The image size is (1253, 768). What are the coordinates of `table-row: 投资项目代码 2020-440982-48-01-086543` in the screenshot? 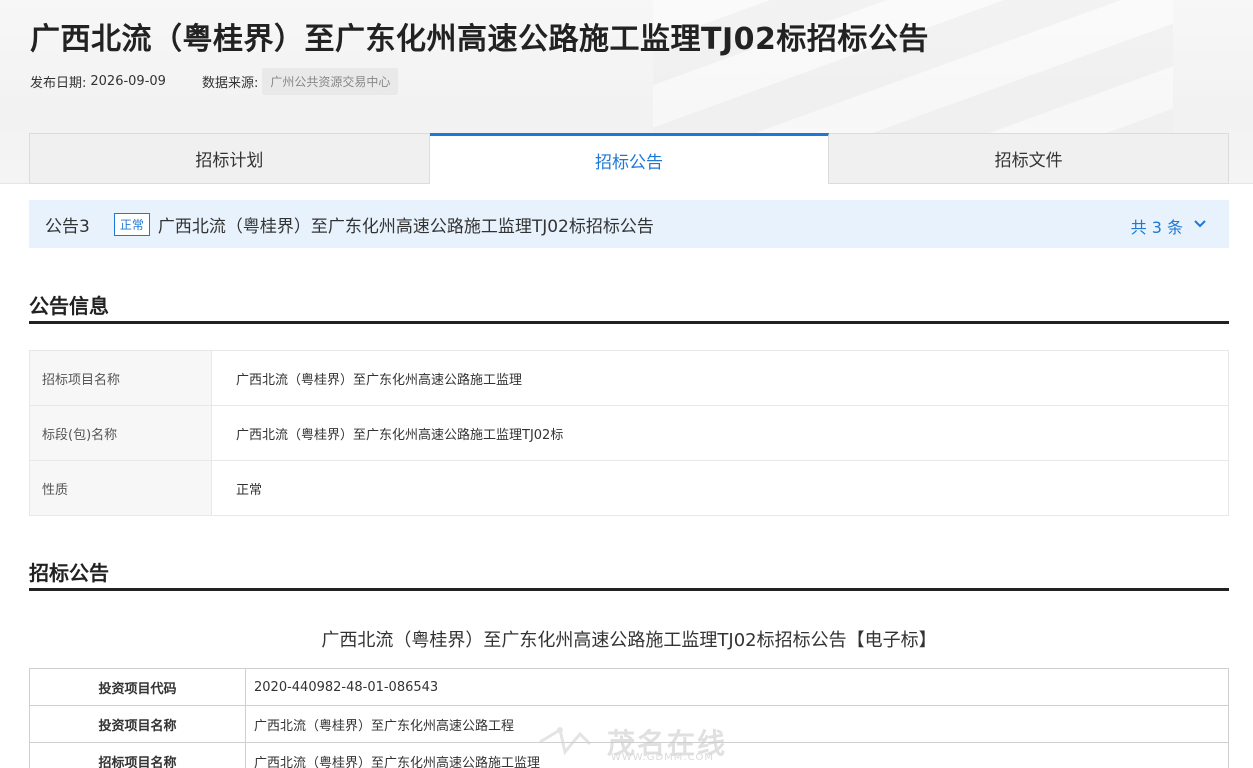 It's located at (629, 687).